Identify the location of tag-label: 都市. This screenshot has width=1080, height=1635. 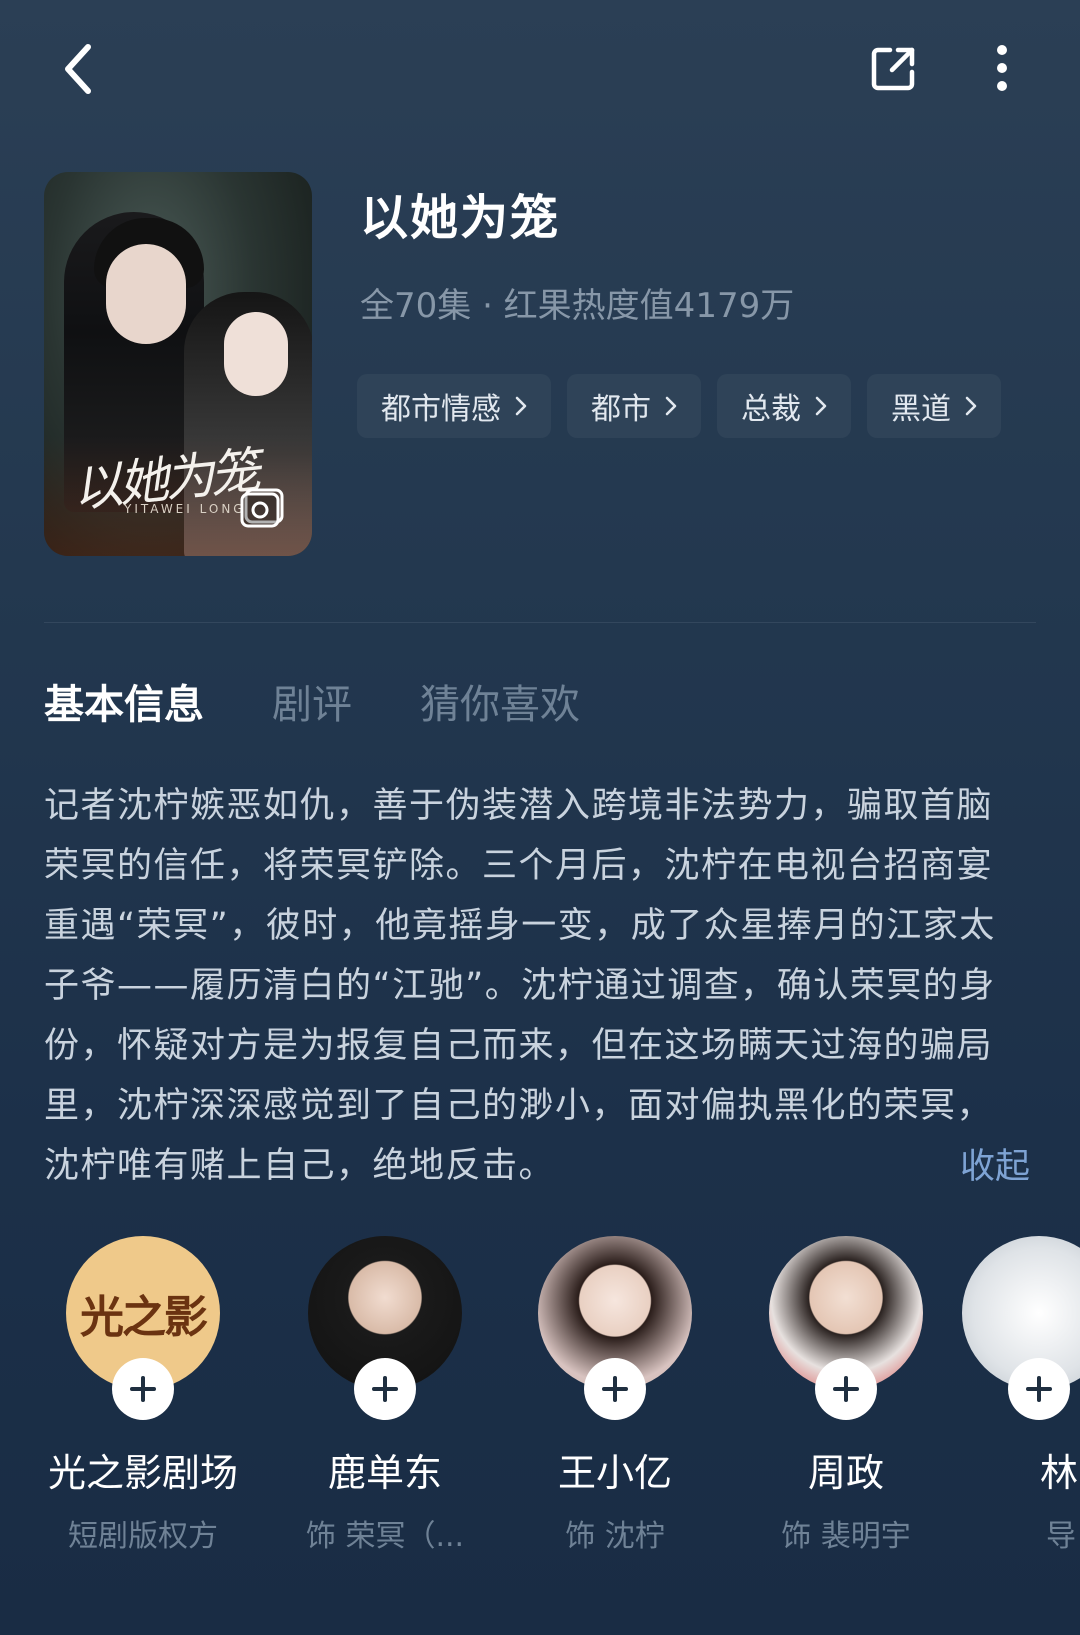
(621, 409).